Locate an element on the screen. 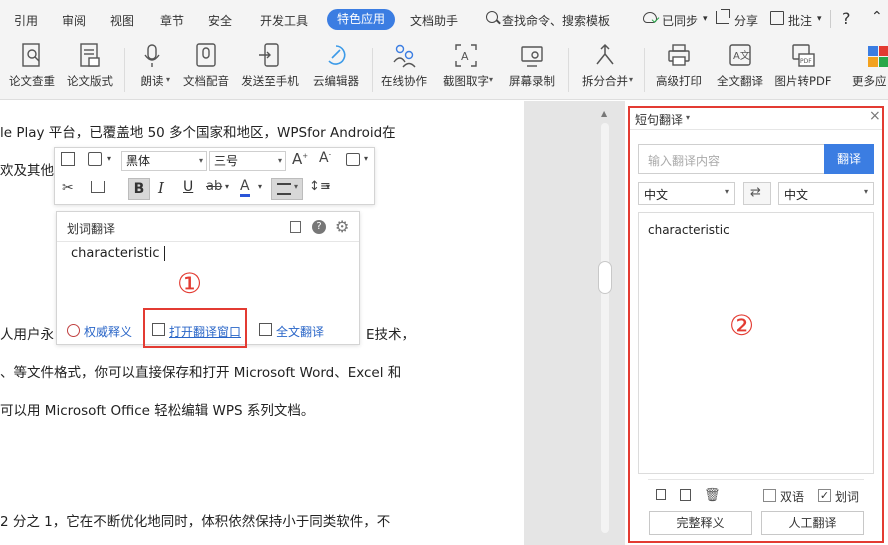 This screenshot has height=545, width=888. scroll-track is located at coordinates (605, 328).